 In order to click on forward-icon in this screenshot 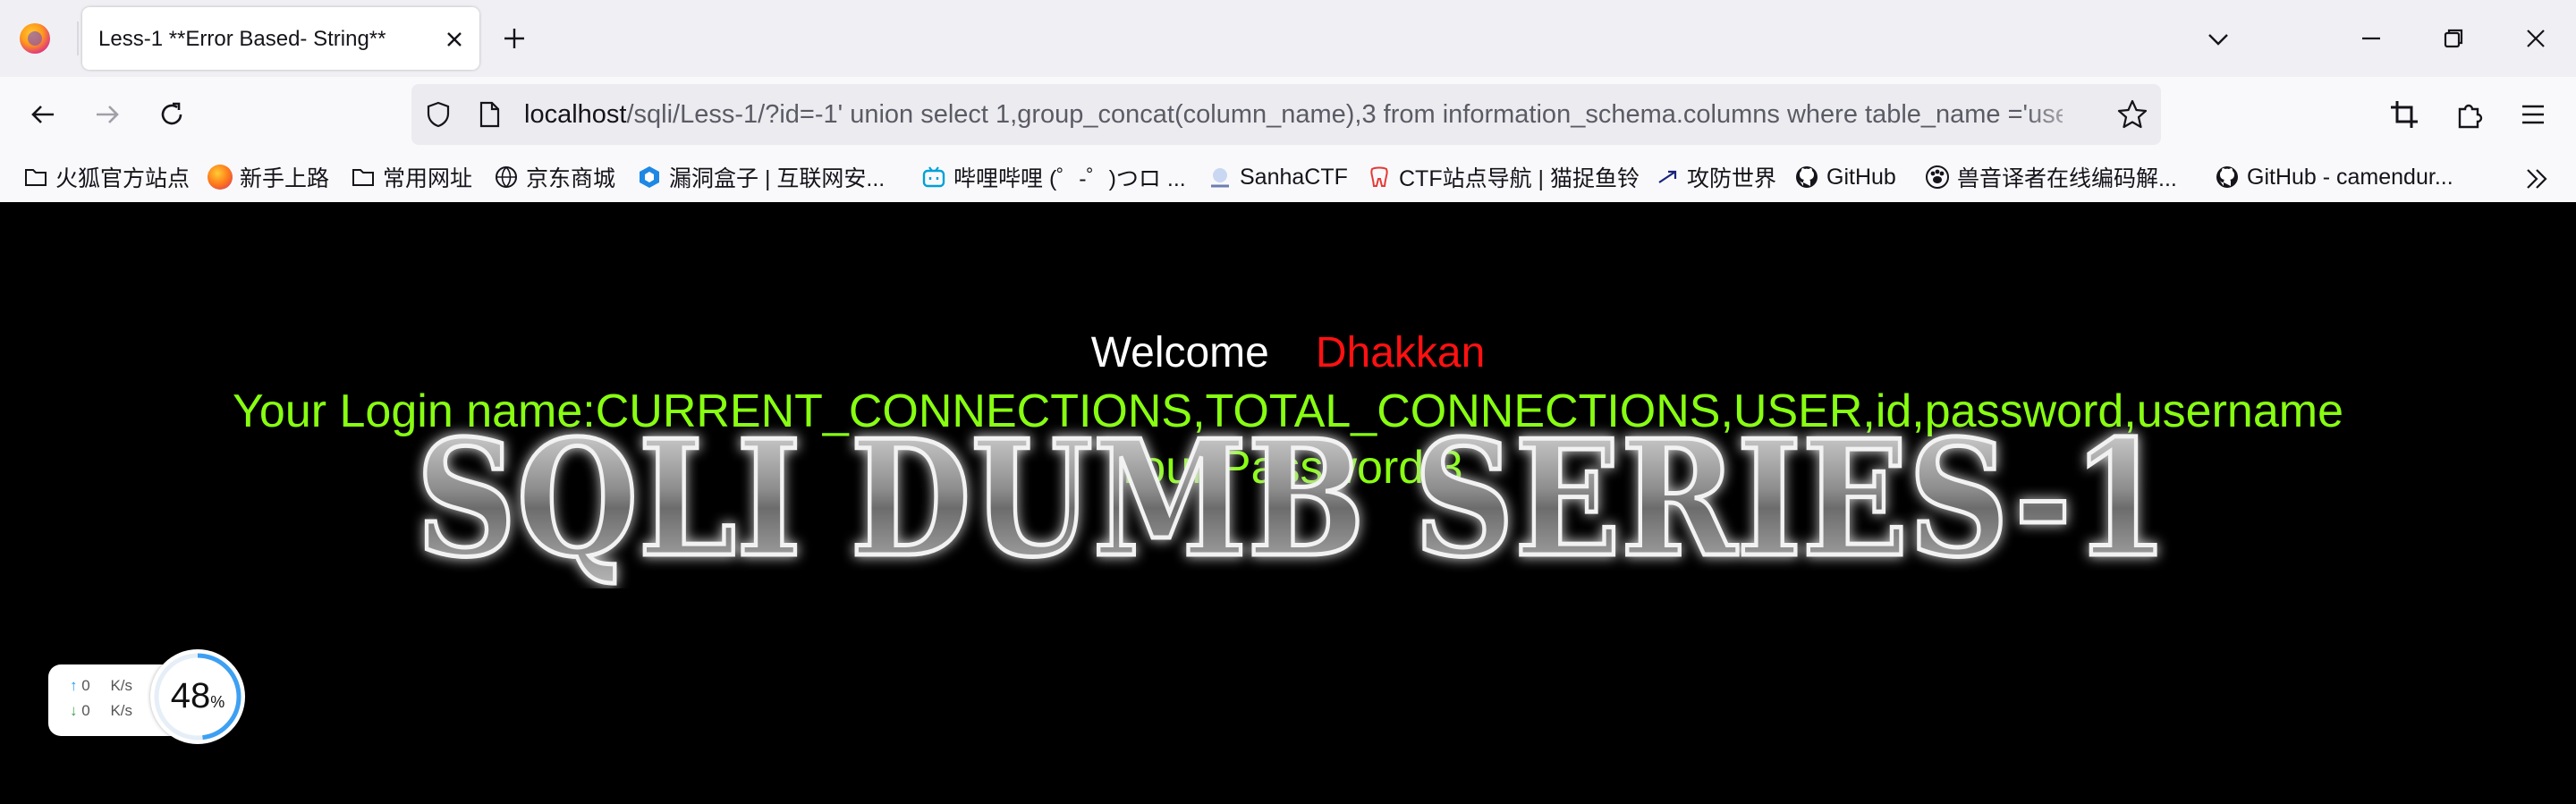, I will do `click(107, 115)`.